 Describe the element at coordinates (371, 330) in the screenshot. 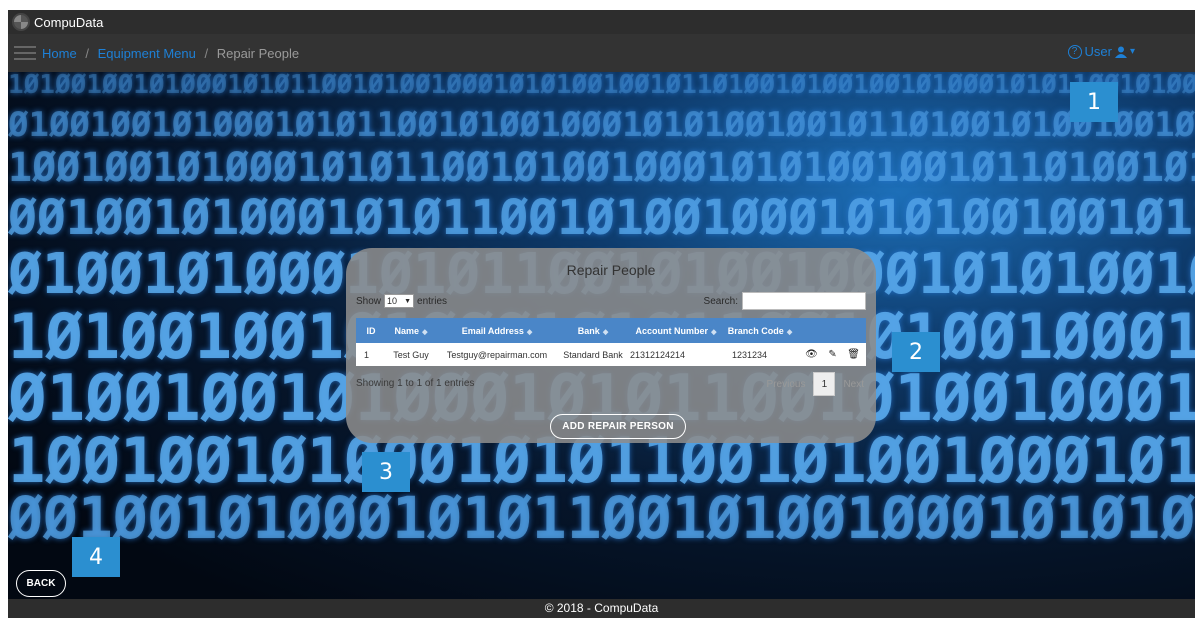

I see `column-header-id: ID` at that location.